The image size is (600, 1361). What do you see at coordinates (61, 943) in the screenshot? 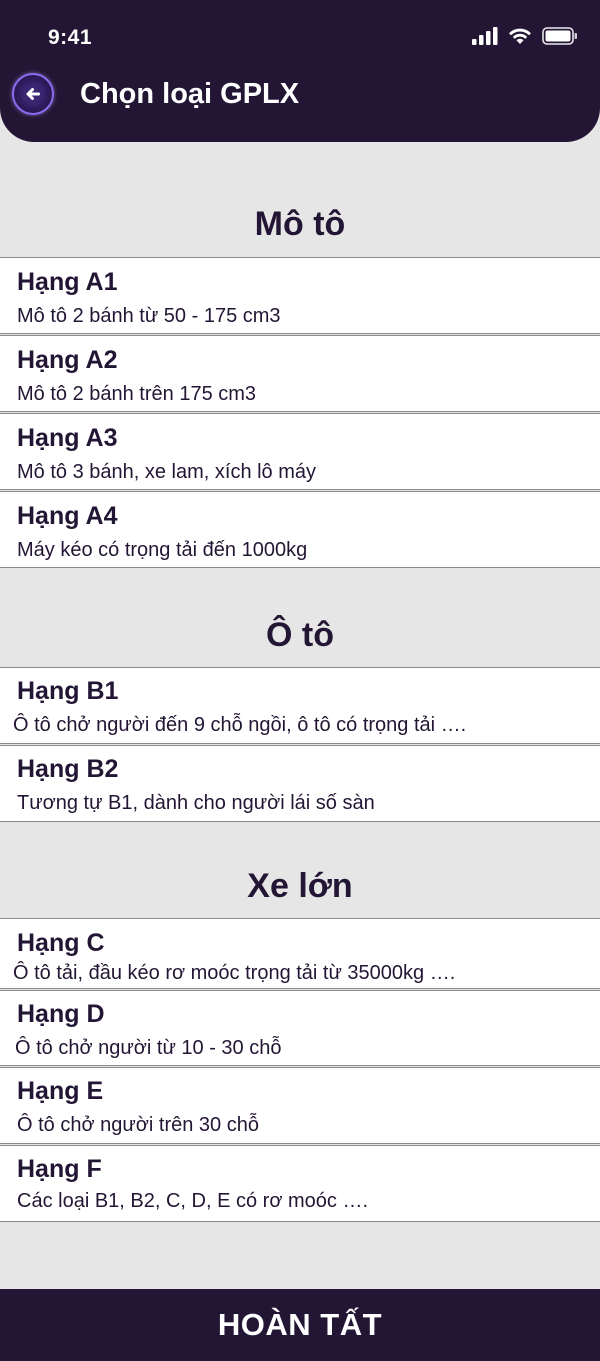
I see `item-name: Hạng C` at bounding box center [61, 943].